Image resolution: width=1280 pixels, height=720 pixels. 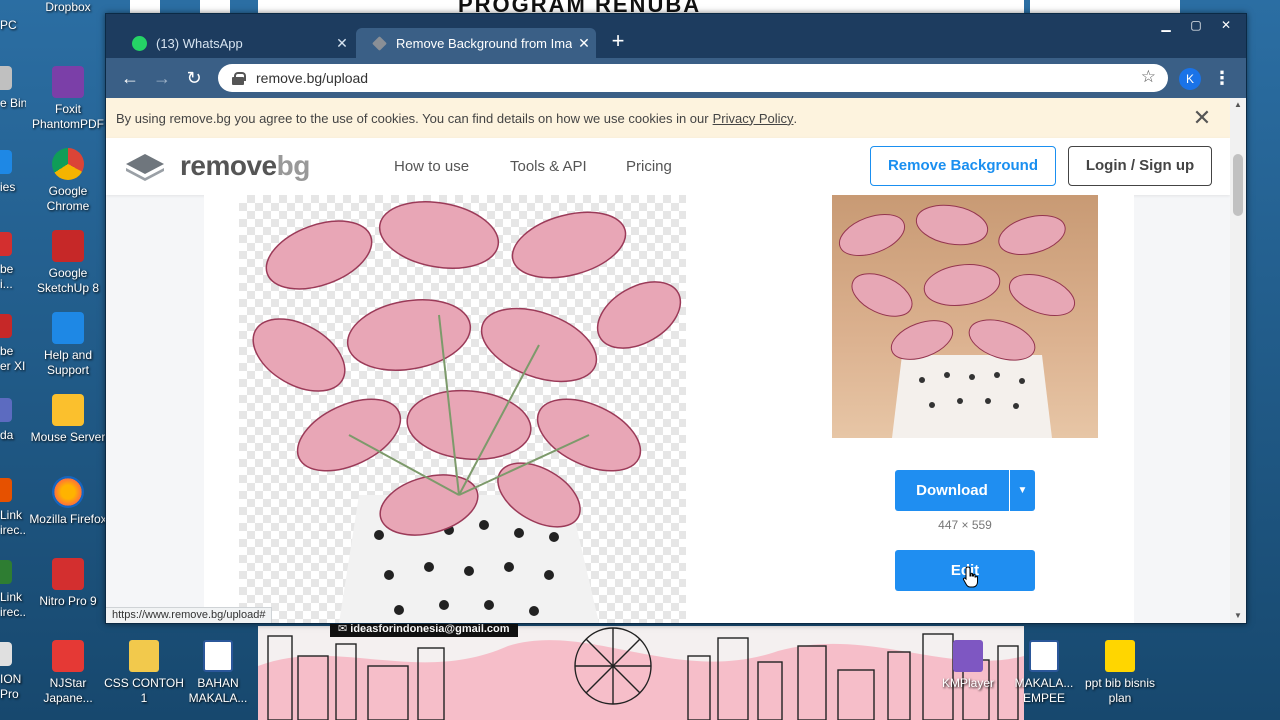 I want to click on download-button: Download, so click(x=952, y=490).